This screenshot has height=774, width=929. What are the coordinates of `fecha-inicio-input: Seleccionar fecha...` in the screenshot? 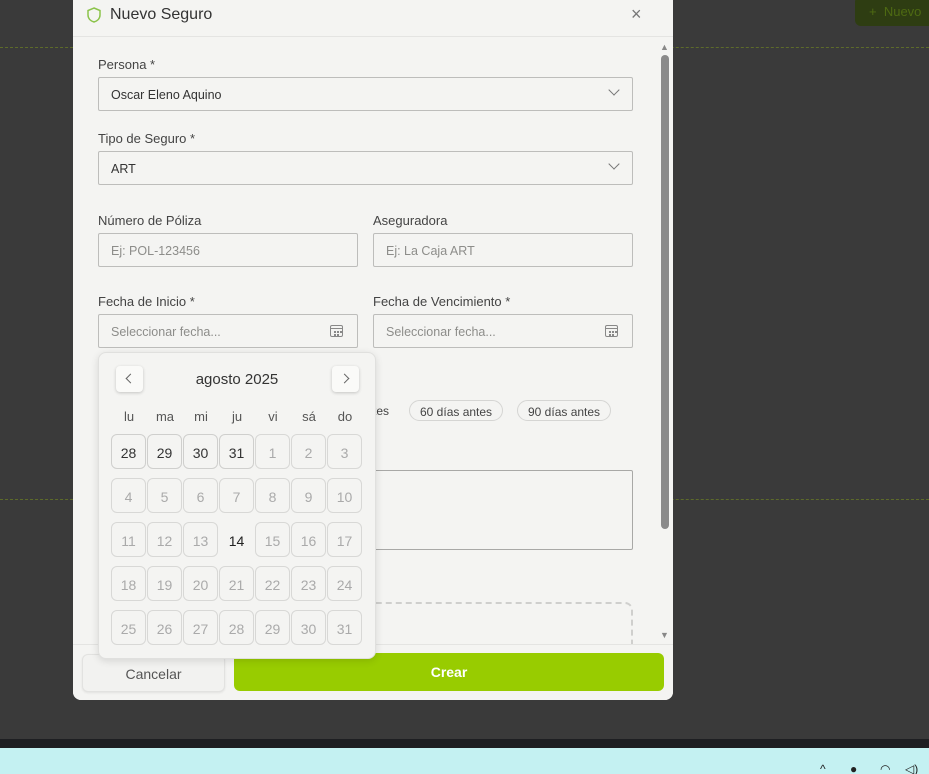 It's located at (228, 331).